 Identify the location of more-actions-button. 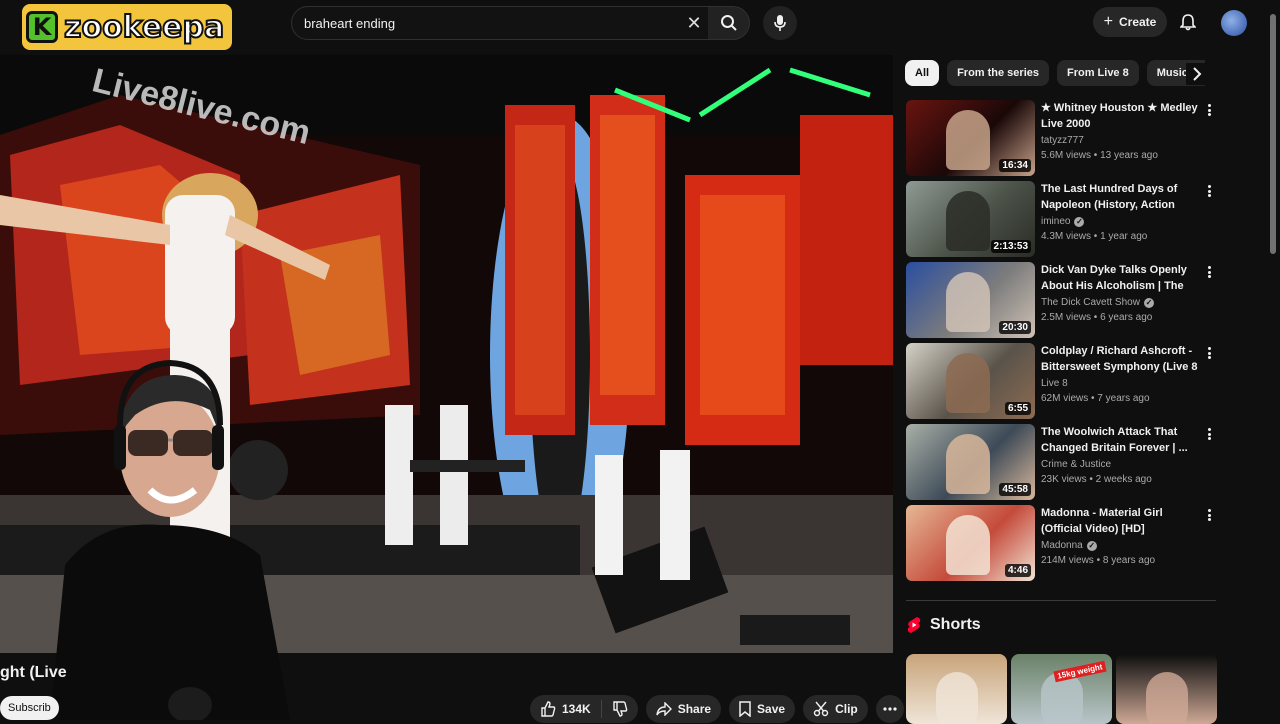
(889, 709).